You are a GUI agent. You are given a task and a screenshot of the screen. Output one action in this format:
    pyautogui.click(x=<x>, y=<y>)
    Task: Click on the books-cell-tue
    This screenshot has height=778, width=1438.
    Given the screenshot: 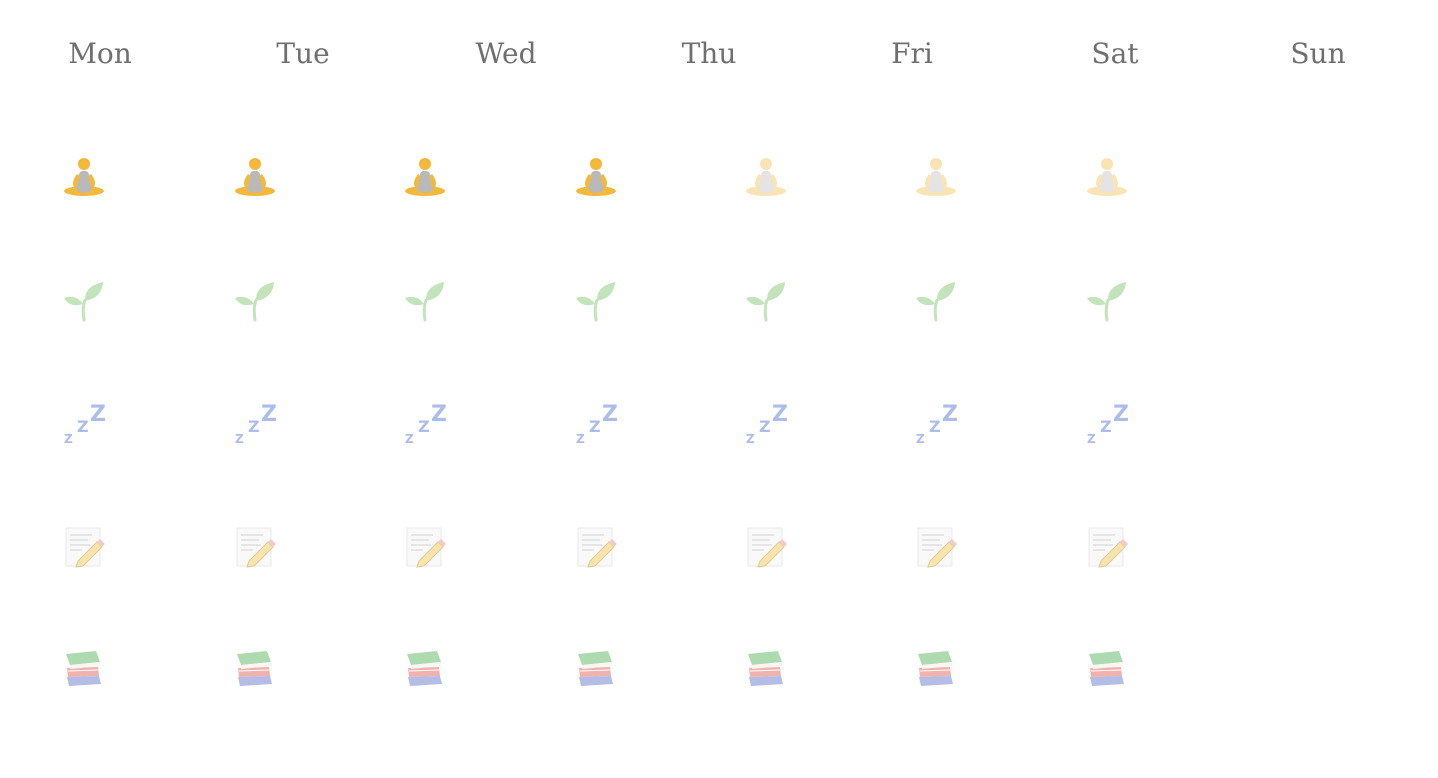 What is the action you would take?
    pyautogui.click(x=255, y=668)
    